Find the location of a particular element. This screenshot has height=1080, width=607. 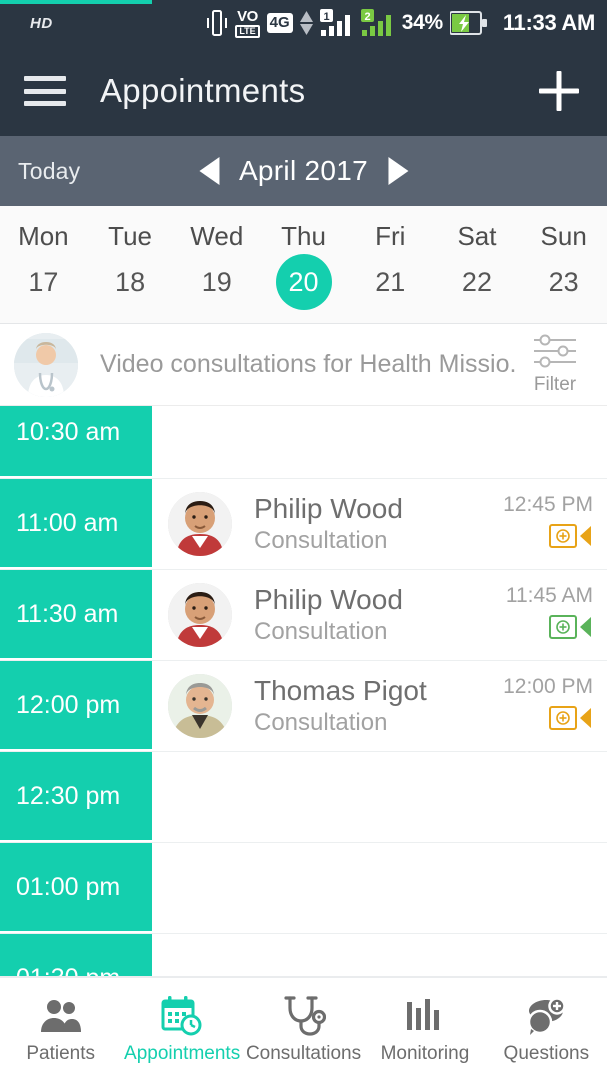

chevron-left-icon is located at coordinates (208, 171).